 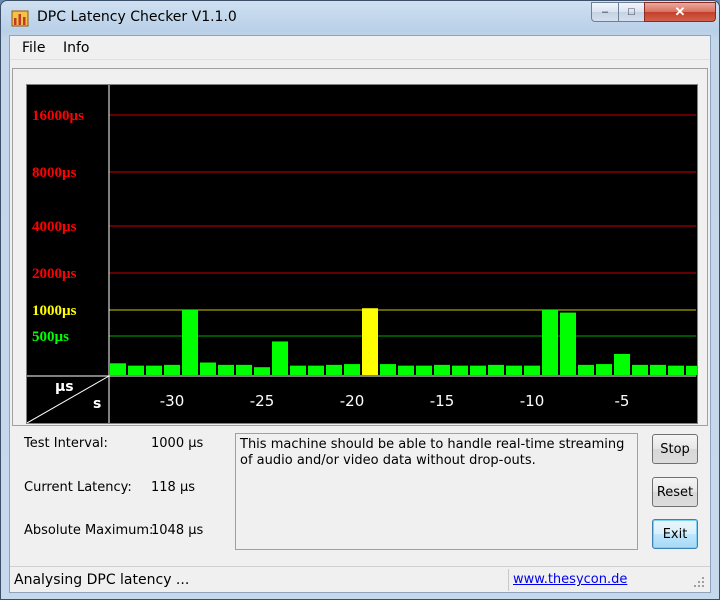 What do you see at coordinates (262, 401) in the screenshot?
I see `x-tick-label-1: -25` at bounding box center [262, 401].